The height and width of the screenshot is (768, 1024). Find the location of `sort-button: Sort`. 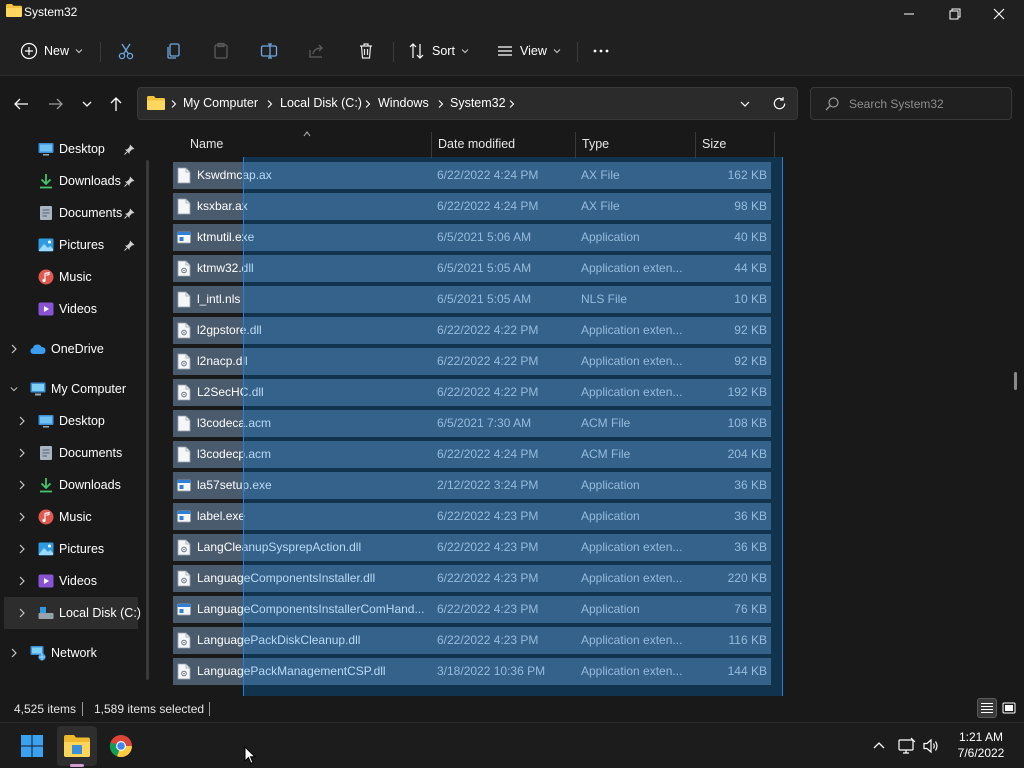

sort-button: Sort is located at coordinates (438, 51).